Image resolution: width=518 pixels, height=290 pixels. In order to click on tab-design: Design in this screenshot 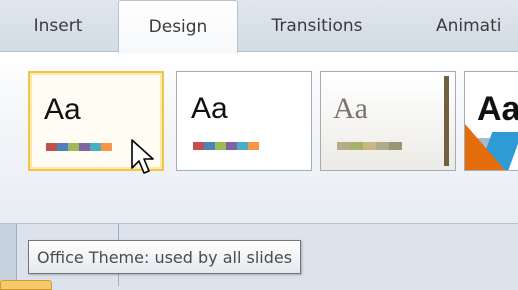, I will do `click(178, 26)`.